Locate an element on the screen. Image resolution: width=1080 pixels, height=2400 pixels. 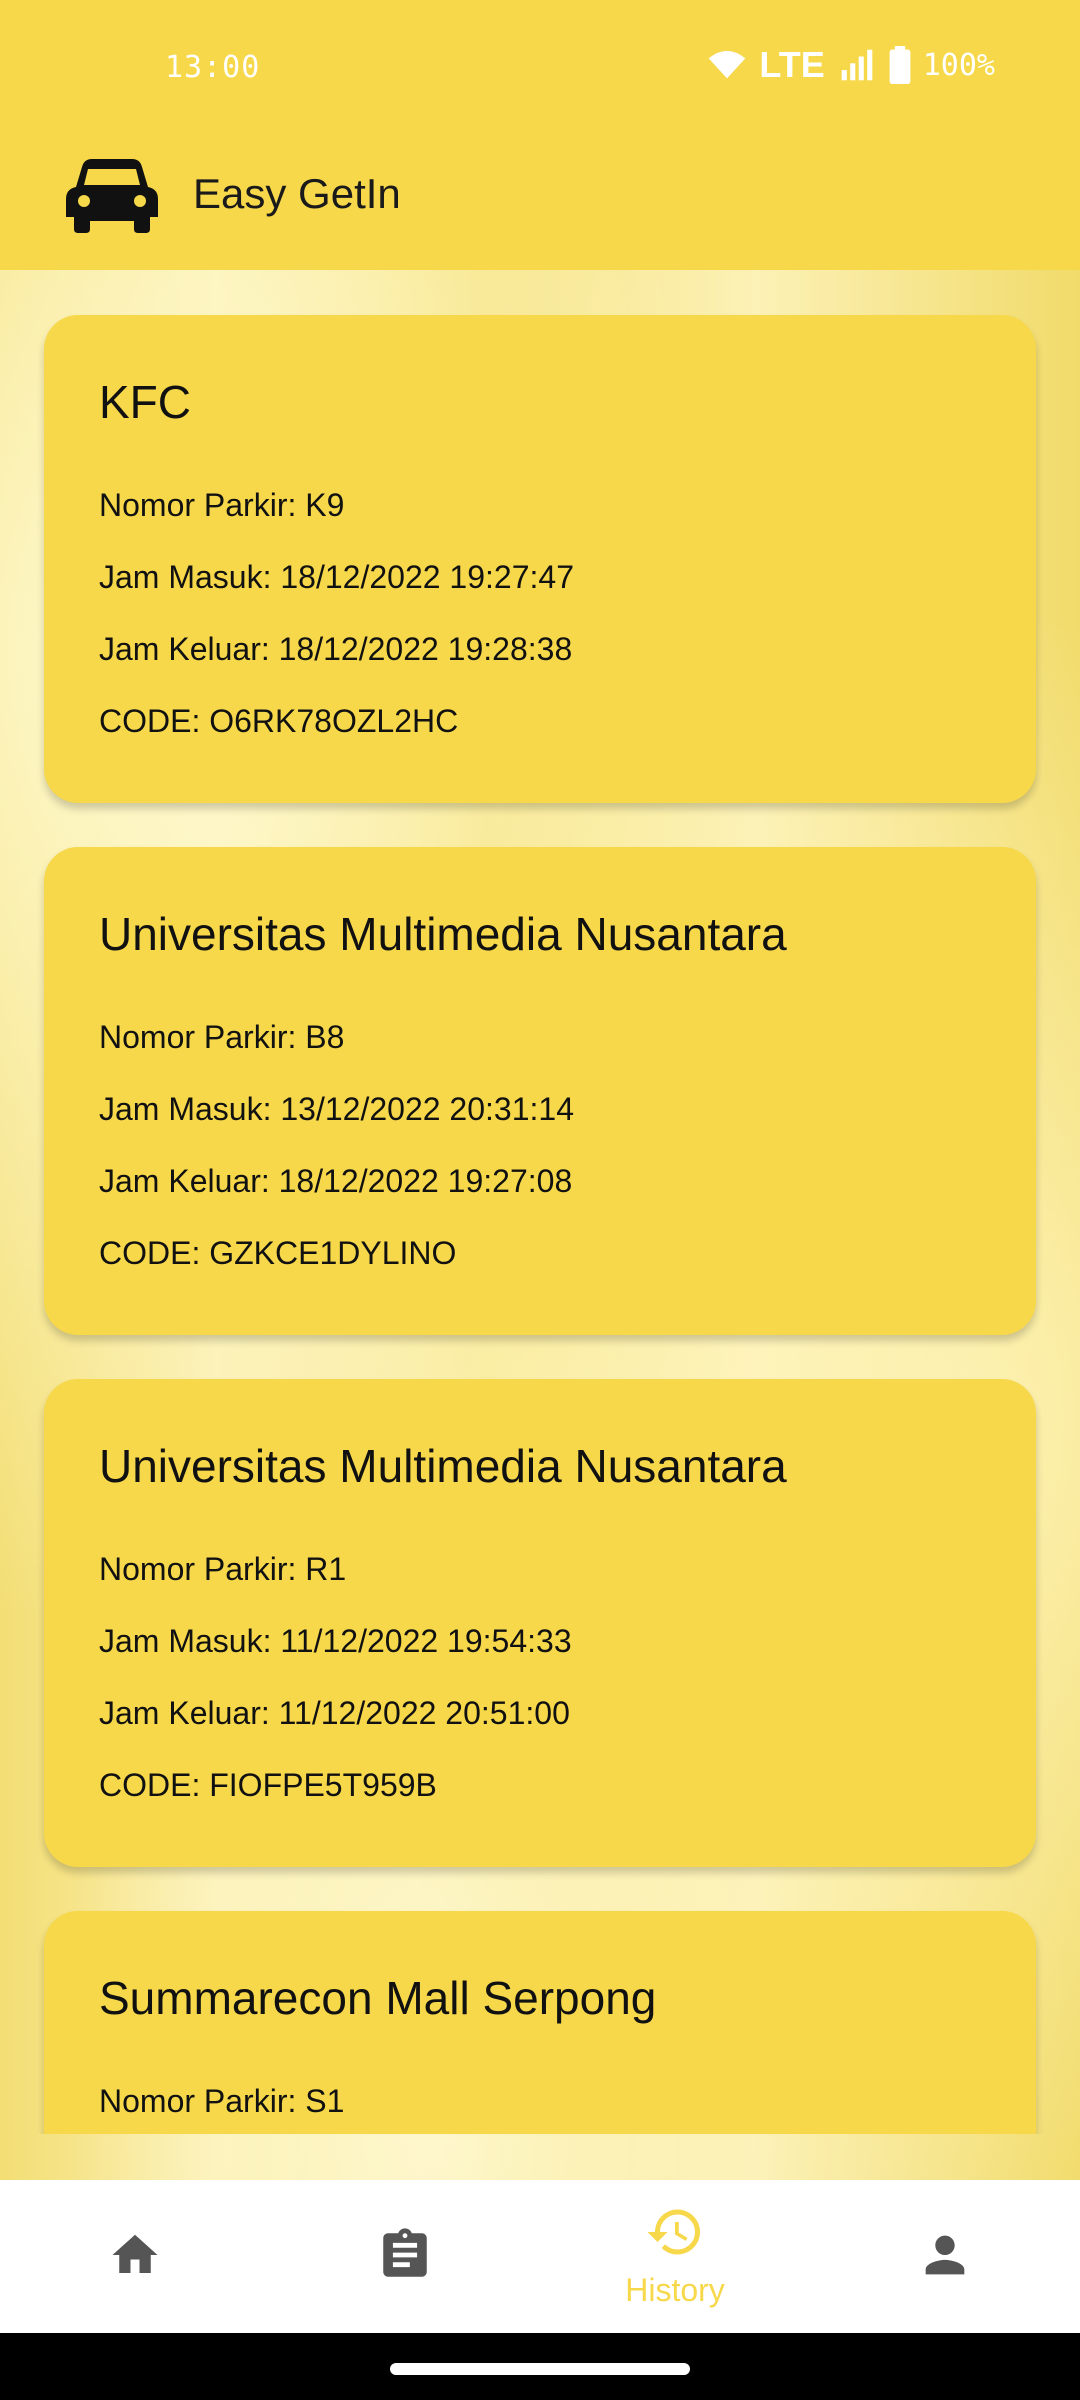
battery-percent: 100% is located at coordinates (958, 65).